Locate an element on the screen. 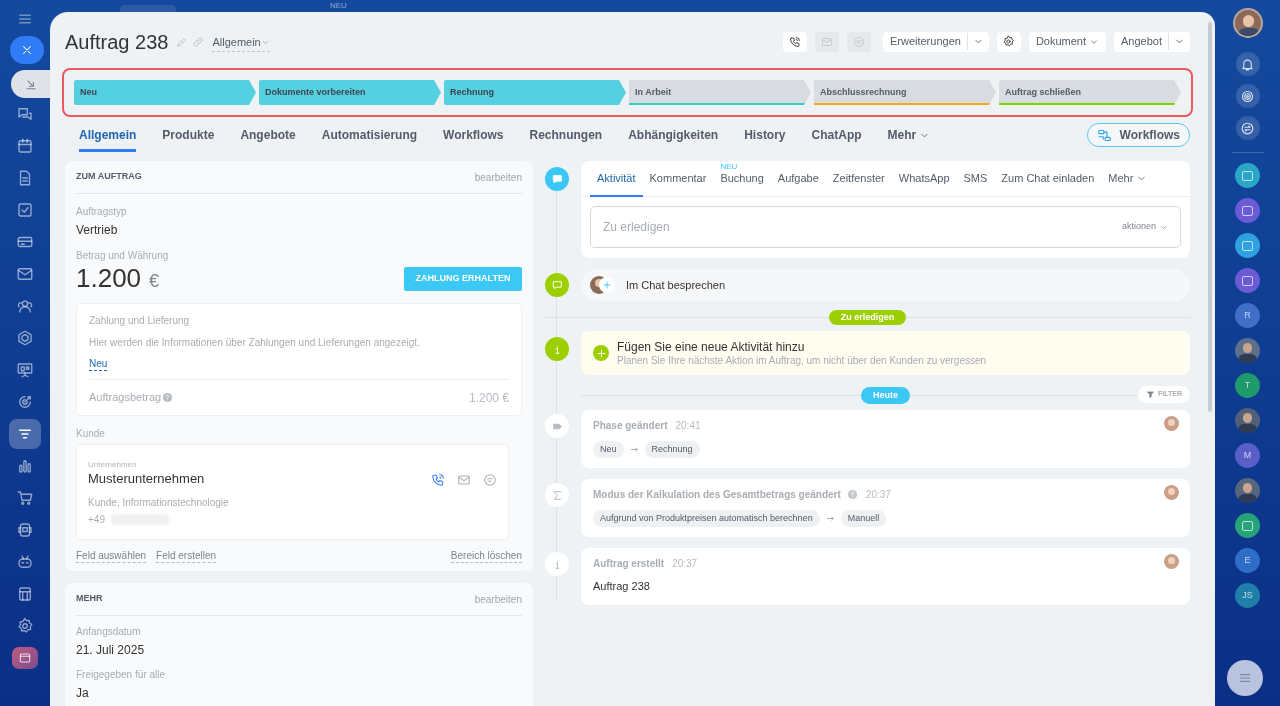 The height and width of the screenshot is (706, 1280). settings-icon is located at coordinates (1009, 41).